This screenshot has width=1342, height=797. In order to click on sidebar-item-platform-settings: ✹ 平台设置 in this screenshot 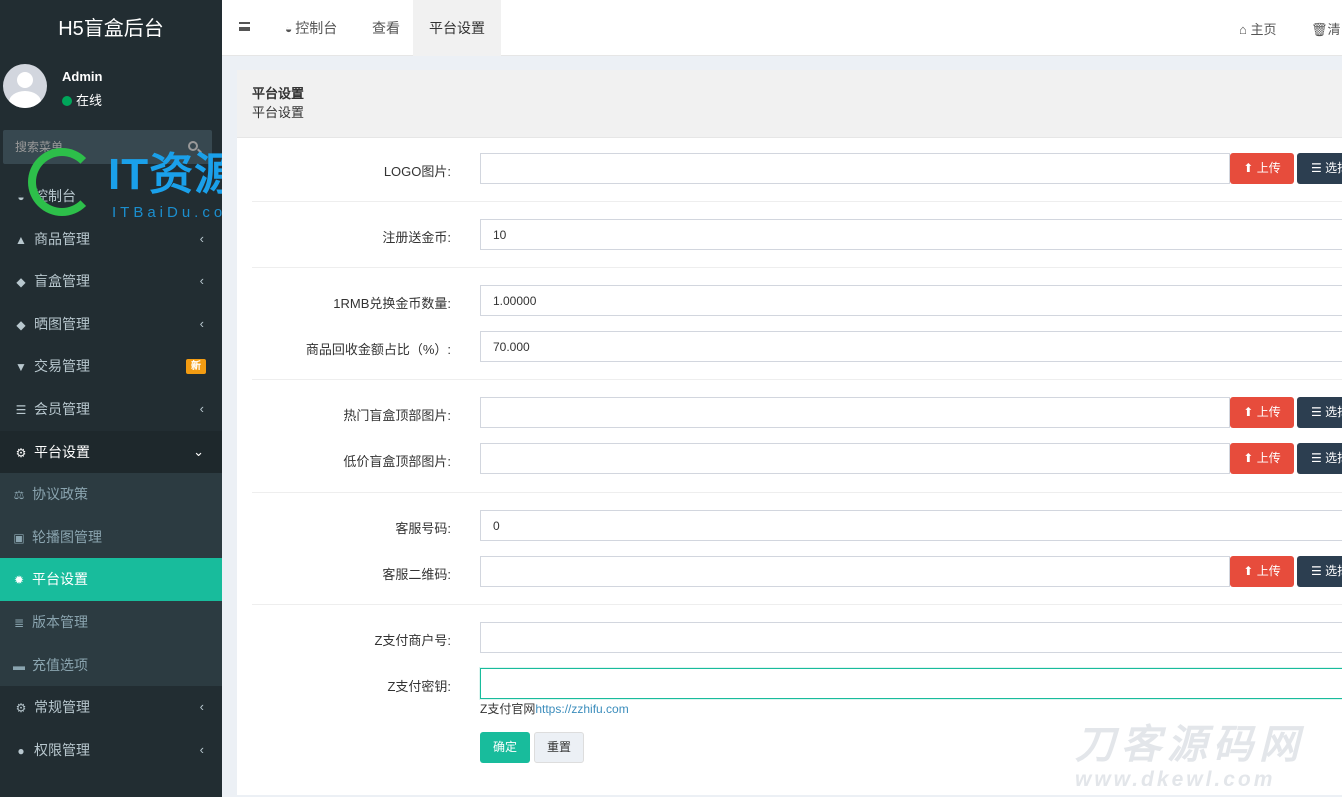, I will do `click(111, 579)`.